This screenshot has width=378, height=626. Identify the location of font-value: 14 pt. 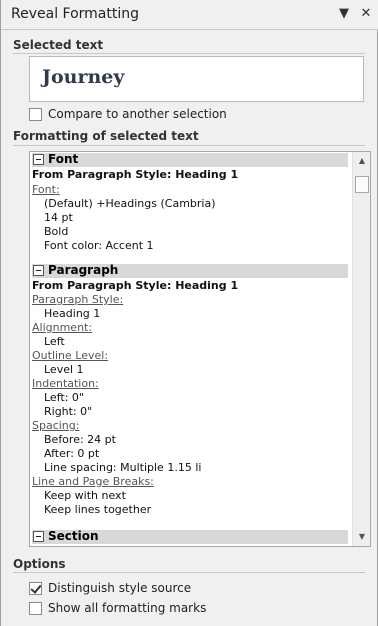
(58, 217).